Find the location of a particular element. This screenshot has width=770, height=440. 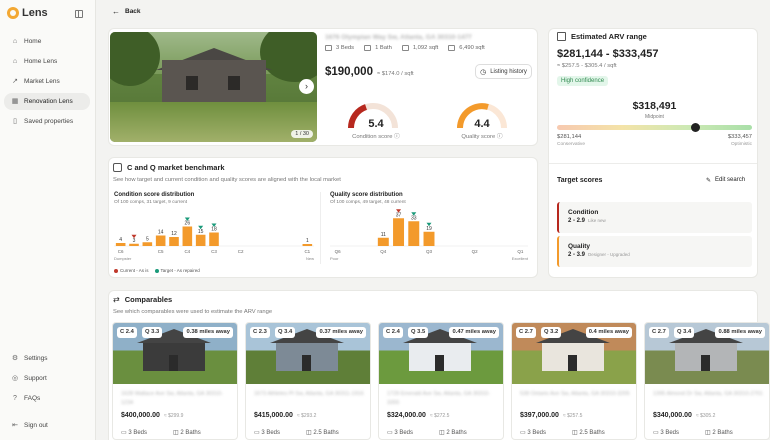

arv-title: Estimated ARV range is located at coordinates (609, 36).